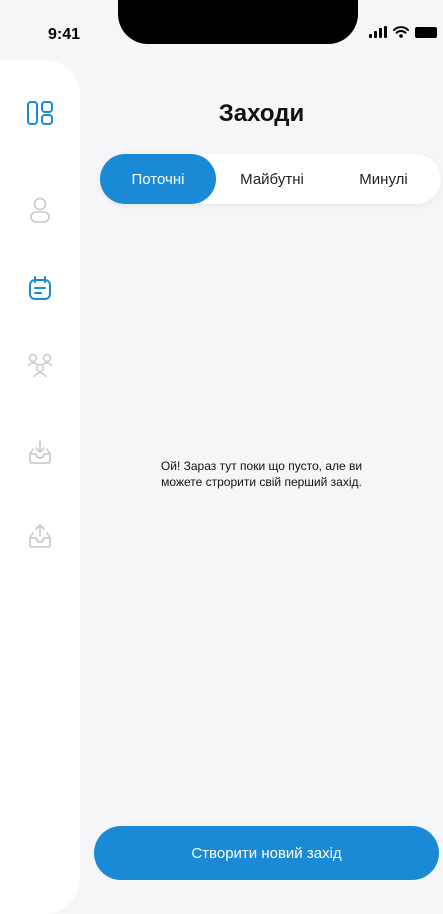 Image resolution: width=443 pixels, height=914 pixels. I want to click on sidebar-item-dashboard, so click(40, 113).